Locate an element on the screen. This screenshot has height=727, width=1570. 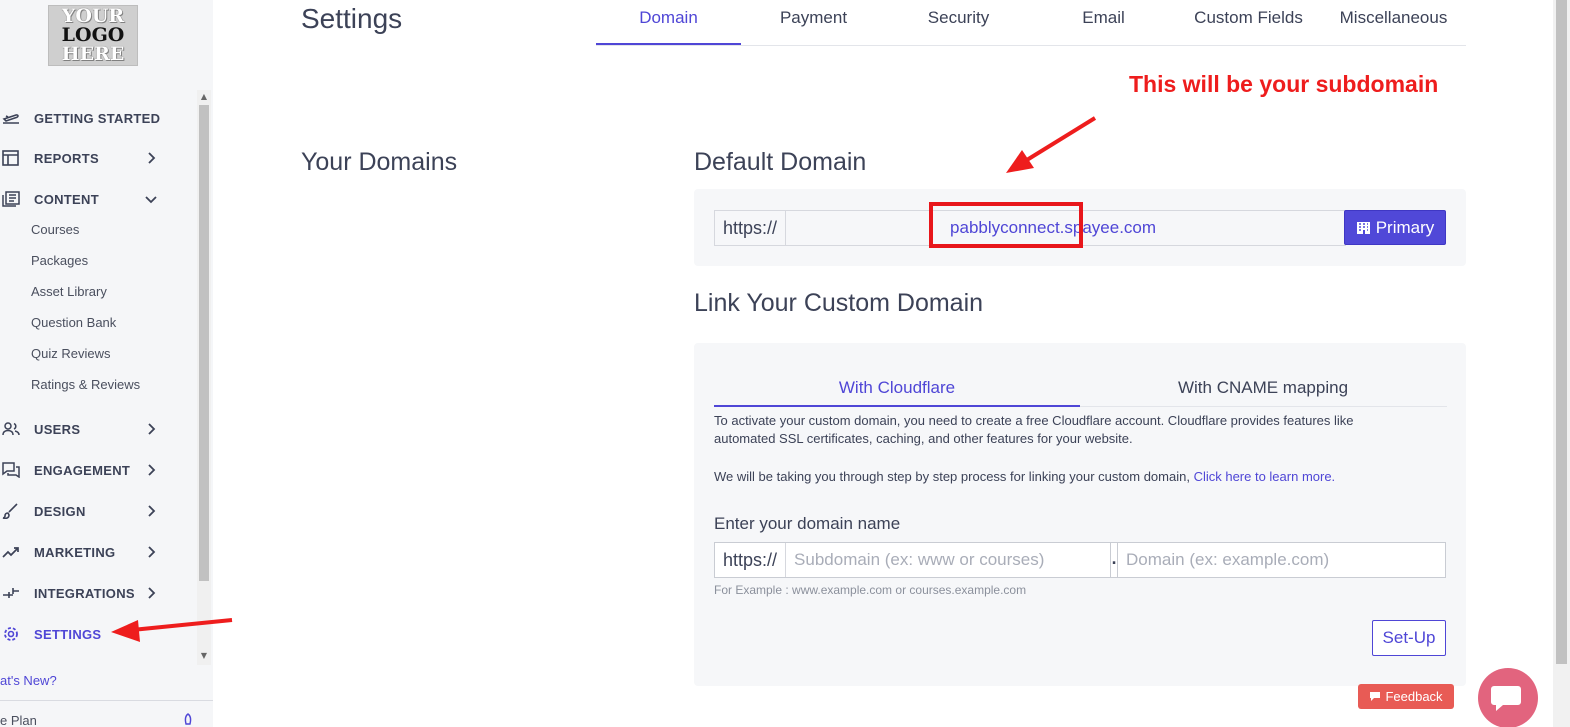
brush-icon is located at coordinates (10, 511).